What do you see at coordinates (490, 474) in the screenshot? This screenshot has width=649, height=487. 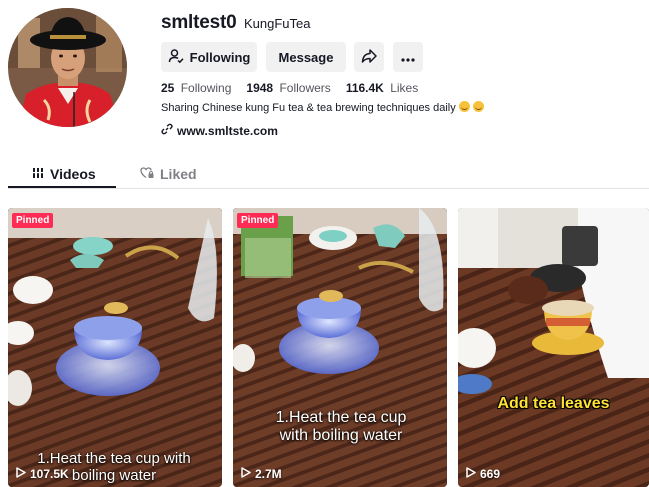 I see `view-count-text: 669` at bounding box center [490, 474].